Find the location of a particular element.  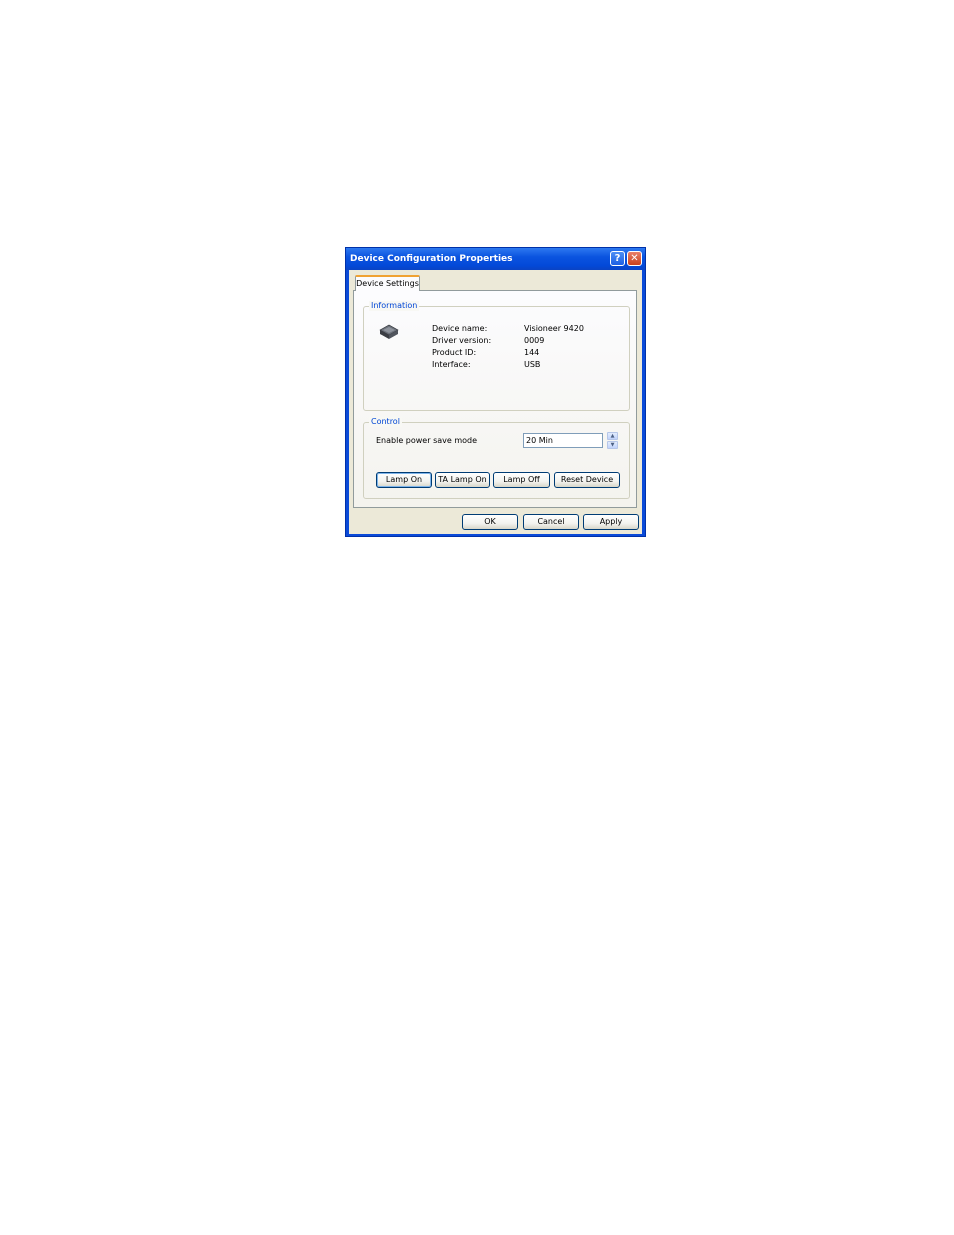

lamp-on-button: Lamp On is located at coordinates (404, 480).